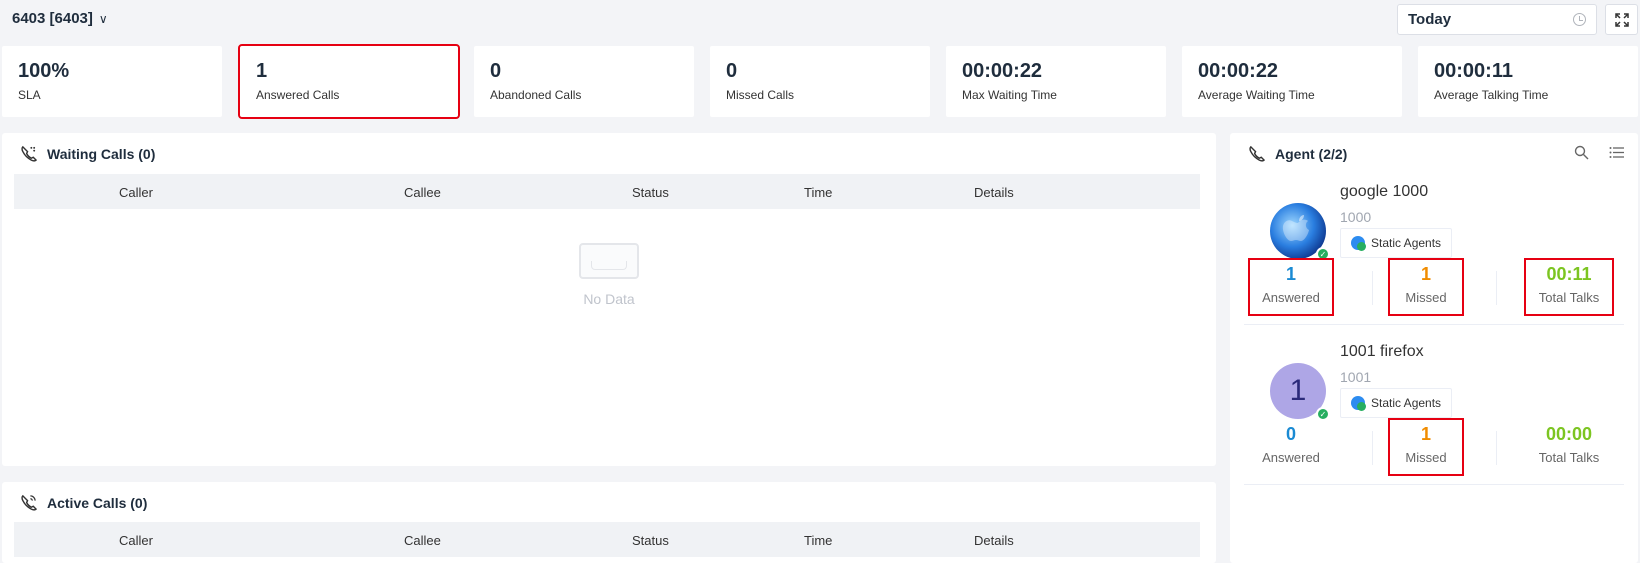 Image resolution: width=1640 pixels, height=563 pixels. What do you see at coordinates (1616, 152) in the screenshot?
I see `list-view-icon` at bounding box center [1616, 152].